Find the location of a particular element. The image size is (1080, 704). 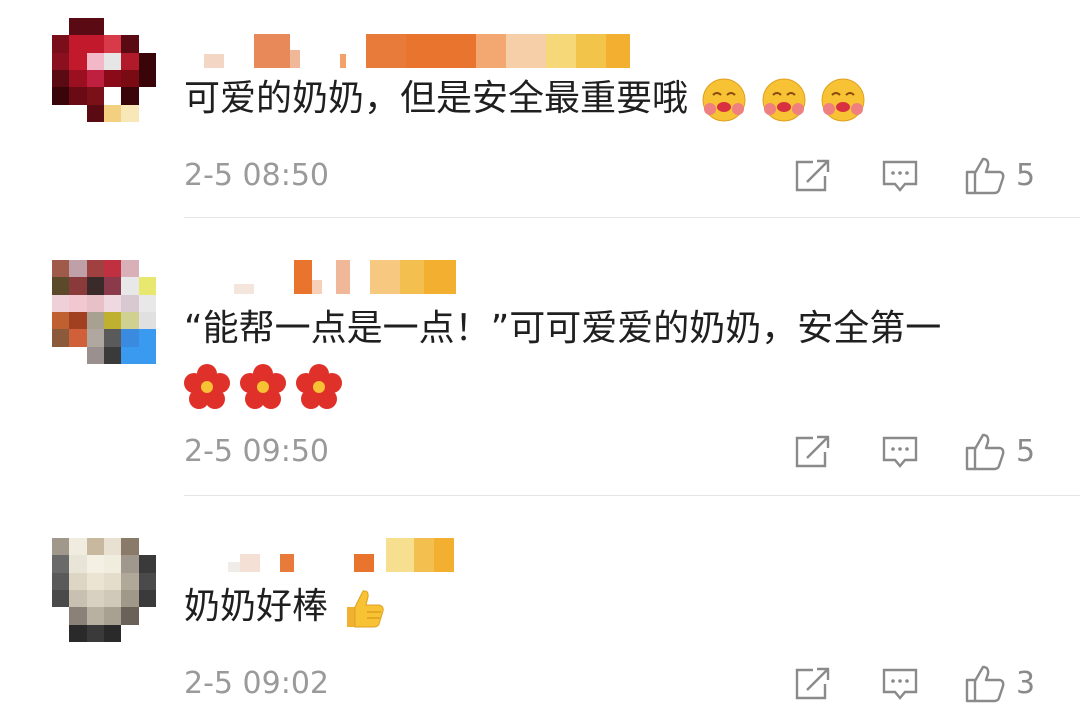

like-count: 3 is located at coordinates (1026, 683).